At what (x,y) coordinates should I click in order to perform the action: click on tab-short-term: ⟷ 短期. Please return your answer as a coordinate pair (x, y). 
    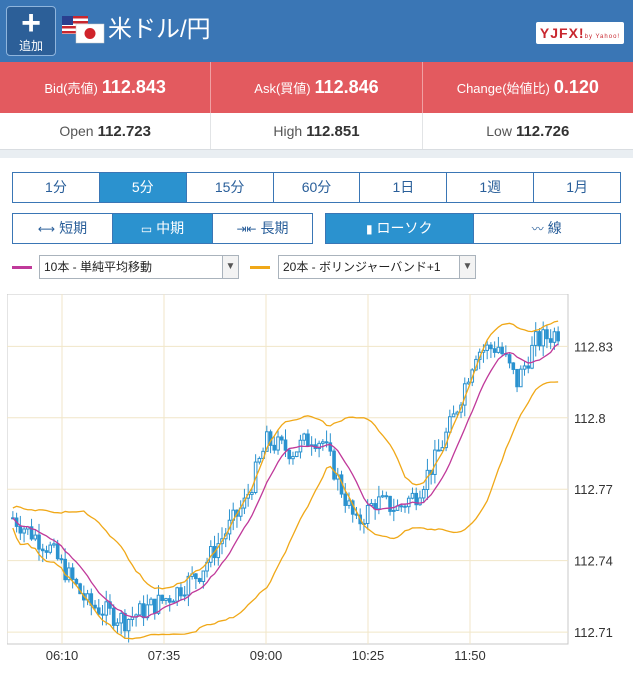
    Looking at the image, I should click on (63, 228).